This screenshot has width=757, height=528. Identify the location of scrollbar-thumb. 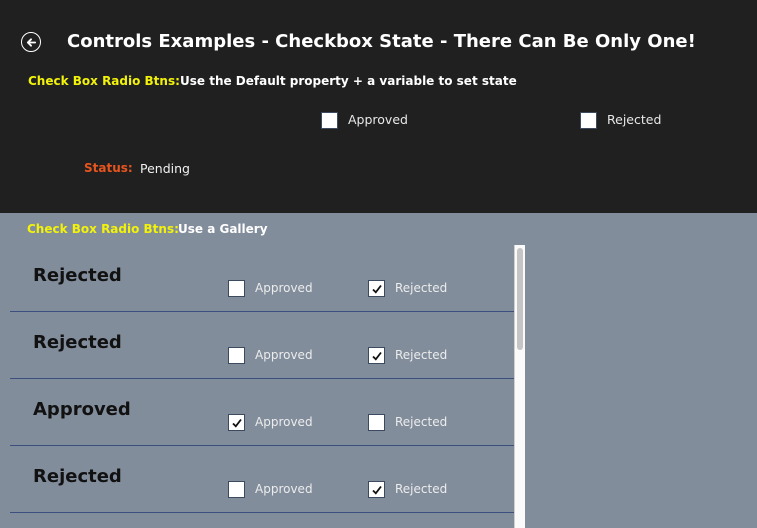
(520, 299).